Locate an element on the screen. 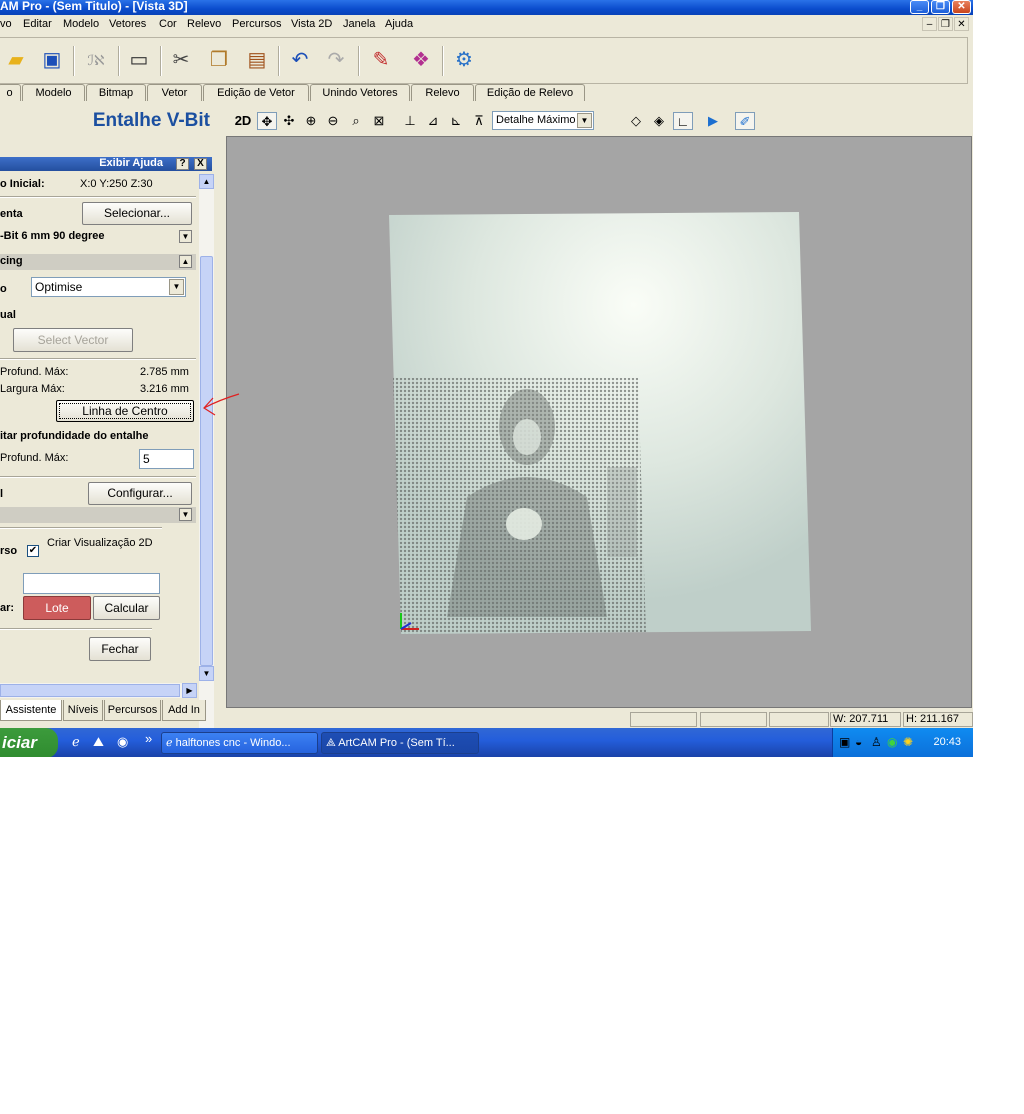 The image size is (1024, 1114). calculate-button: Calcular is located at coordinates (126, 608).